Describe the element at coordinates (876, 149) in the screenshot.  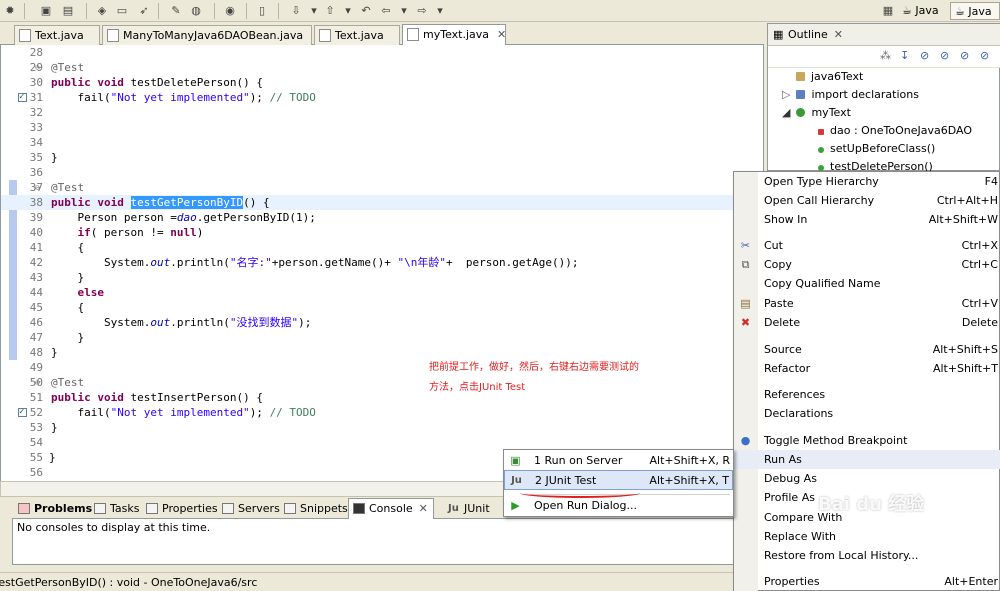
I see `outline-item-method: setUpBeforeClass()` at that location.